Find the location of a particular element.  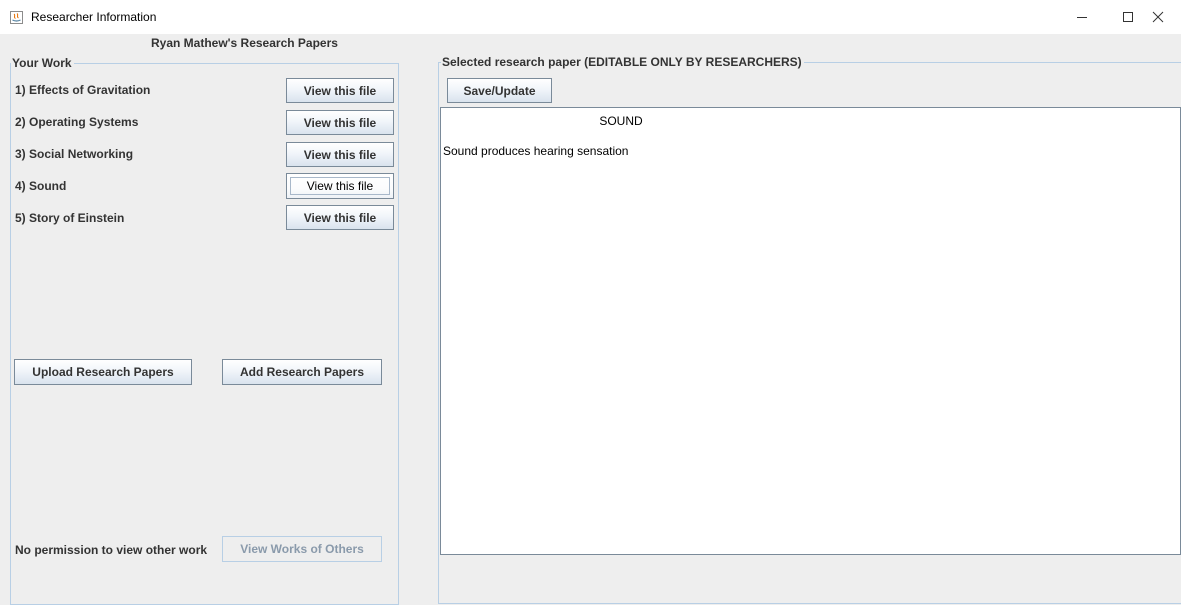

paper-label-2: 2) Operating Systems is located at coordinates (77, 122).